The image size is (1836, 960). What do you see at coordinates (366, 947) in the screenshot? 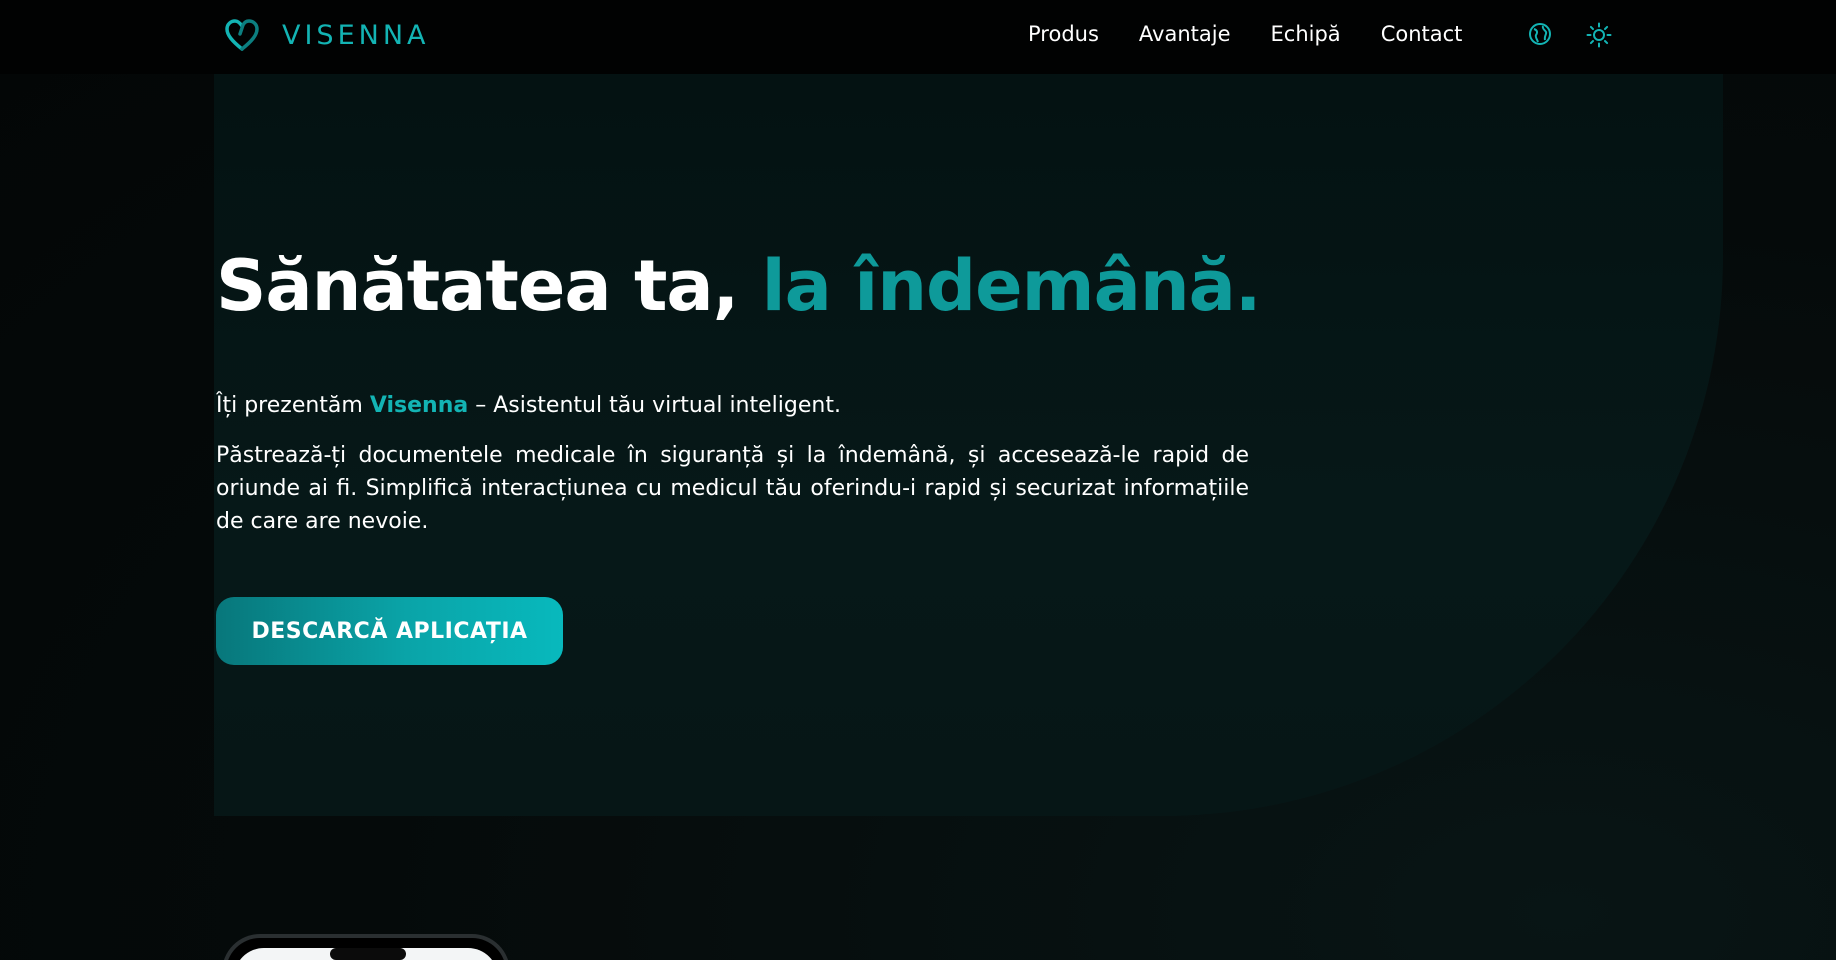
I see `phone-mockup` at bounding box center [366, 947].